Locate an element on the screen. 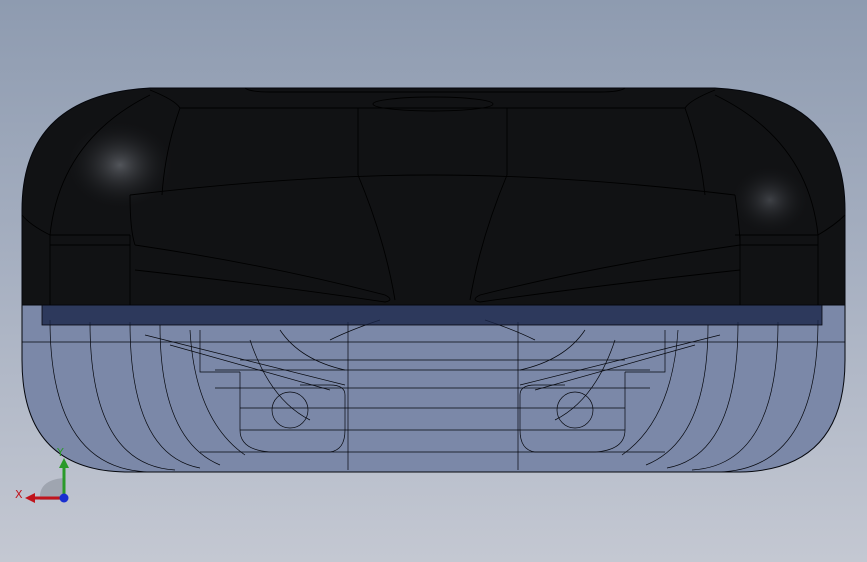 This screenshot has height=562, width=867. z-axis-point-icon is located at coordinates (64, 498).